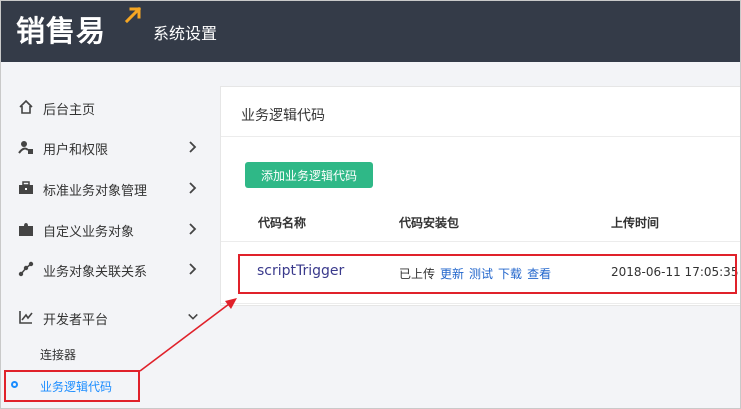 This screenshot has height=409, width=741. I want to click on annotation-arrow-icon, so click(188, 335).